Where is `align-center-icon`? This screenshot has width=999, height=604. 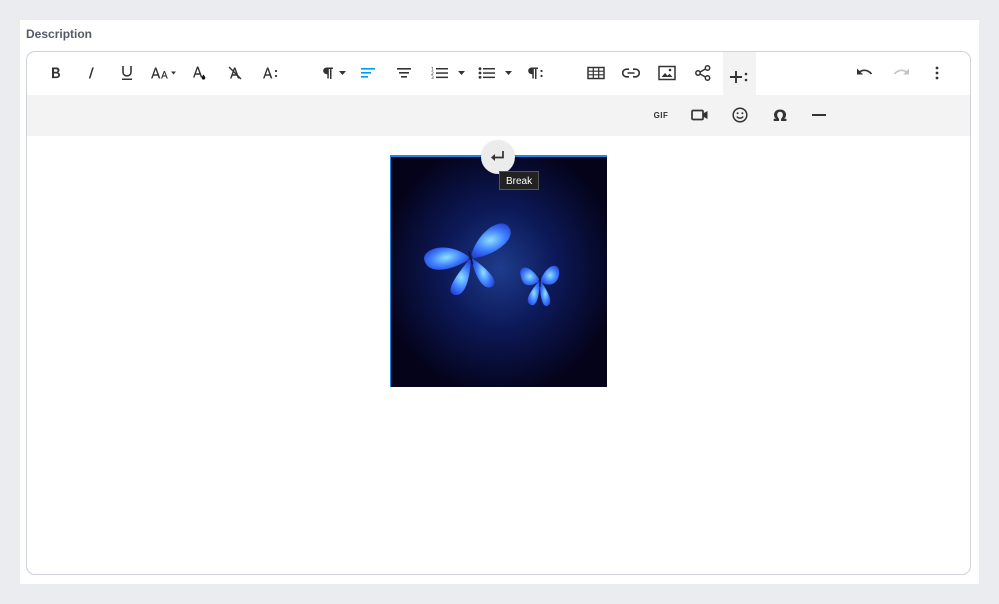
align-center-icon is located at coordinates (404, 73).